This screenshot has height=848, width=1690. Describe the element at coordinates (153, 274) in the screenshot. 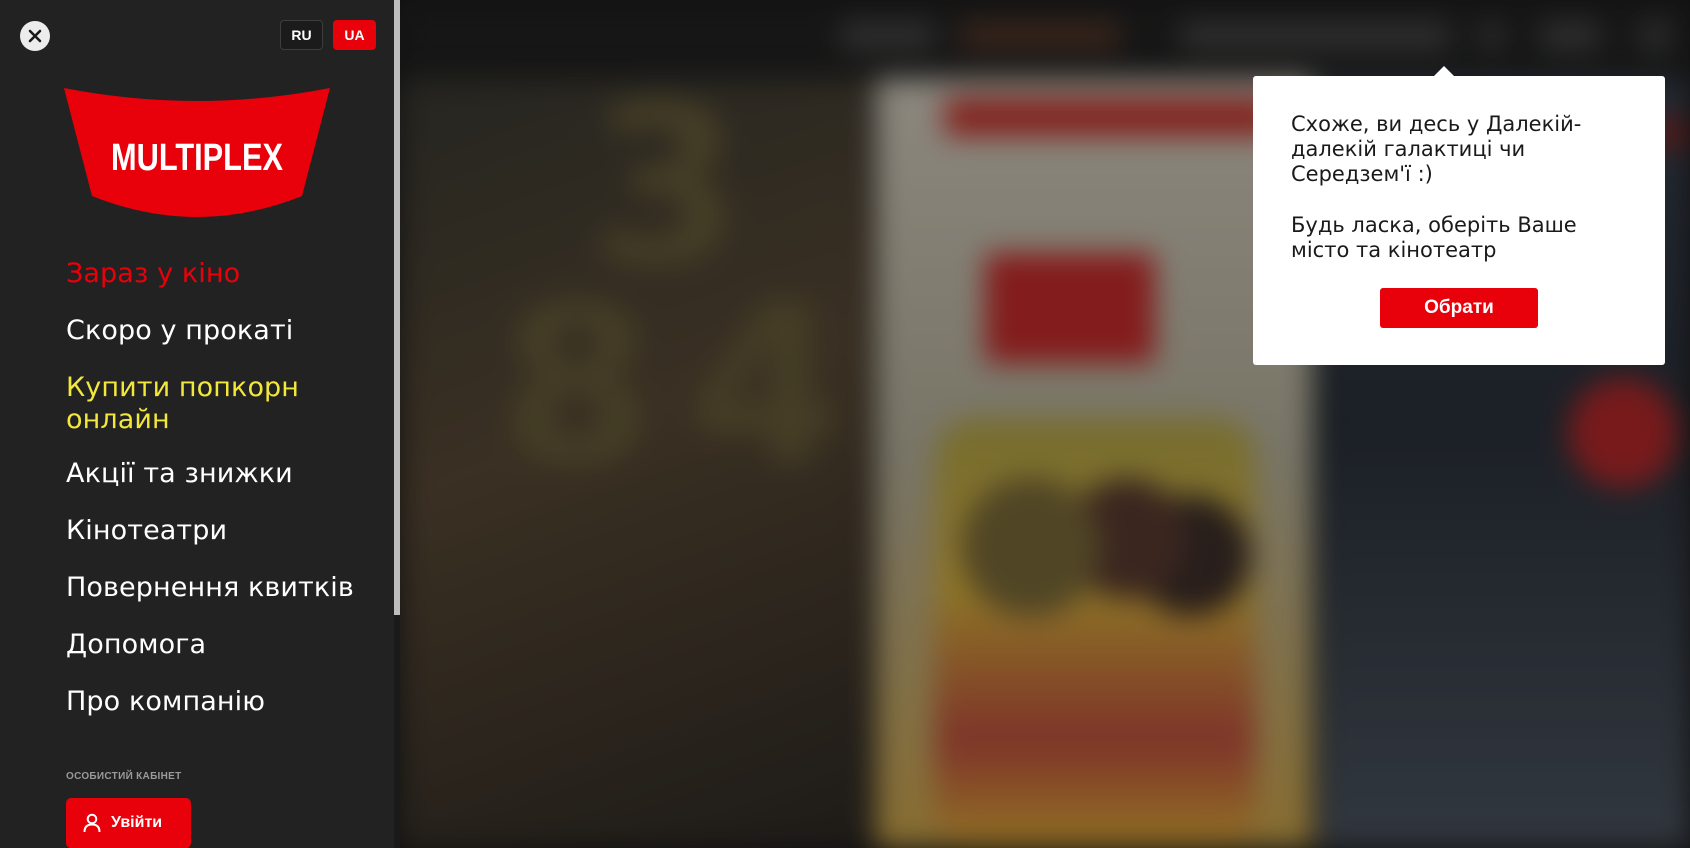

I see `nav-item-now-showing: Зараз у кіно` at that location.